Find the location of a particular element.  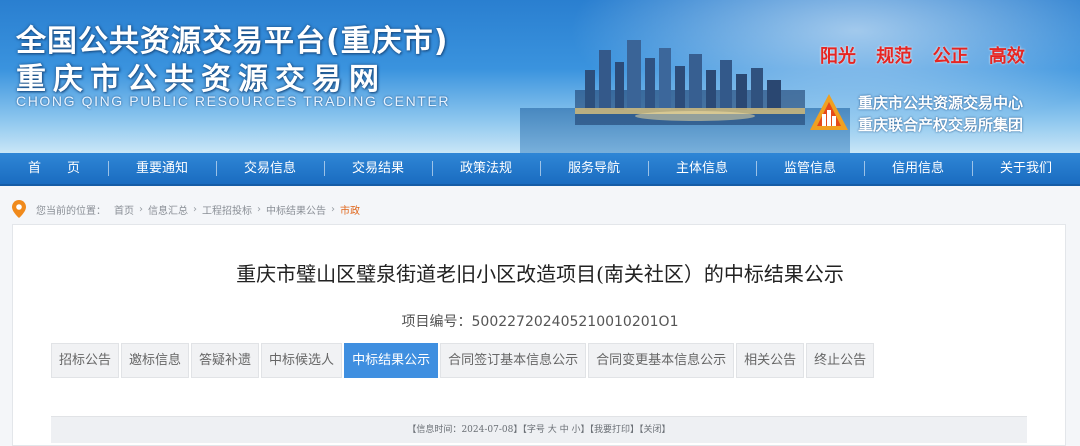

tab-award-result: 中标结果公示 is located at coordinates (391, 360).